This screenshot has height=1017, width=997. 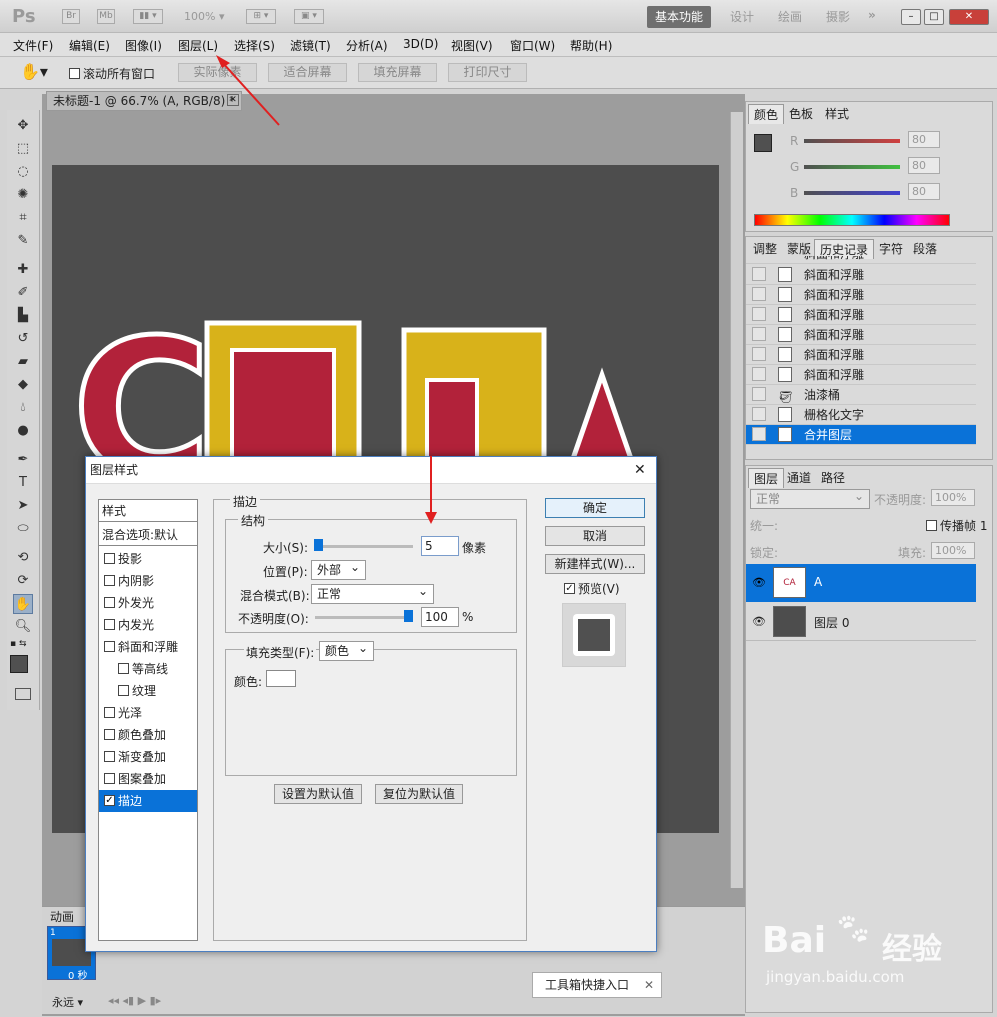 What do you see at coordinates (587, 985) in the screenshot?
I see `tip-text: 工具箱快捷入口` at bounding box center [587, 985].